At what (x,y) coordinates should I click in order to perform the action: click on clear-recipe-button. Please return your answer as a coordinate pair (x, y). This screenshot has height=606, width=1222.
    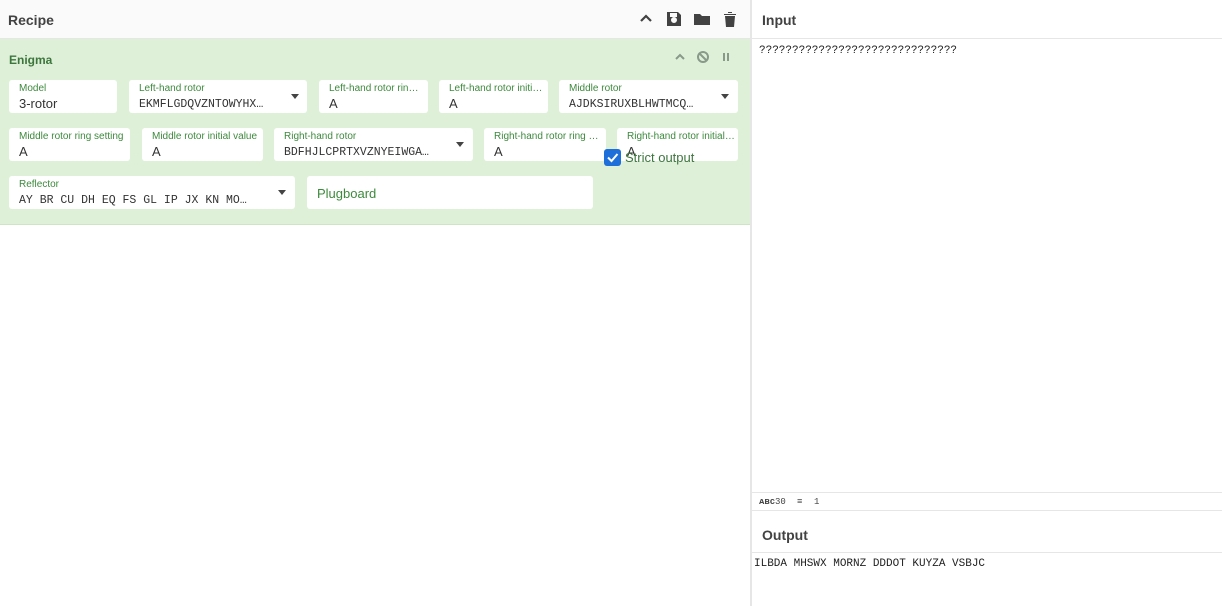
    Looking at the image, I should click on (730, 19).